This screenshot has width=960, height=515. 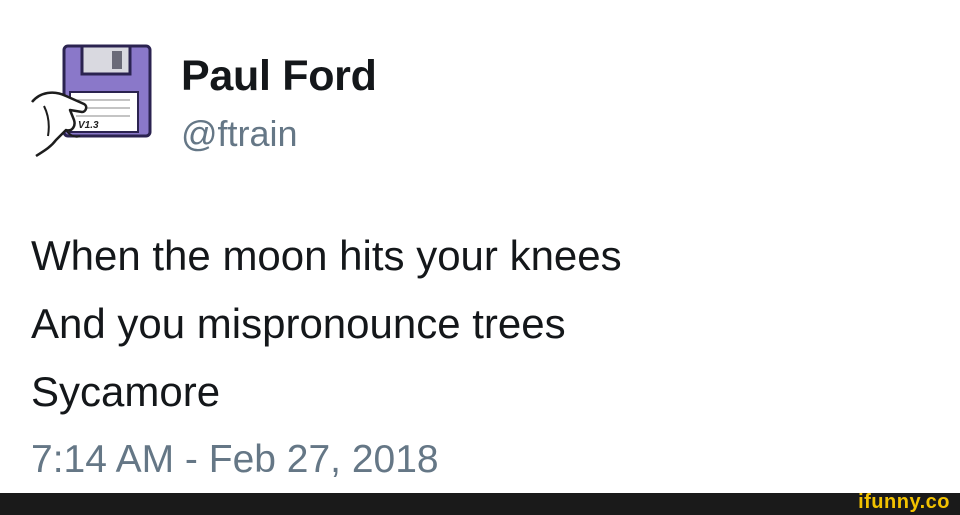 I want to click on tweet-line: When the moon hits your knees, so click(x=326, y=255).